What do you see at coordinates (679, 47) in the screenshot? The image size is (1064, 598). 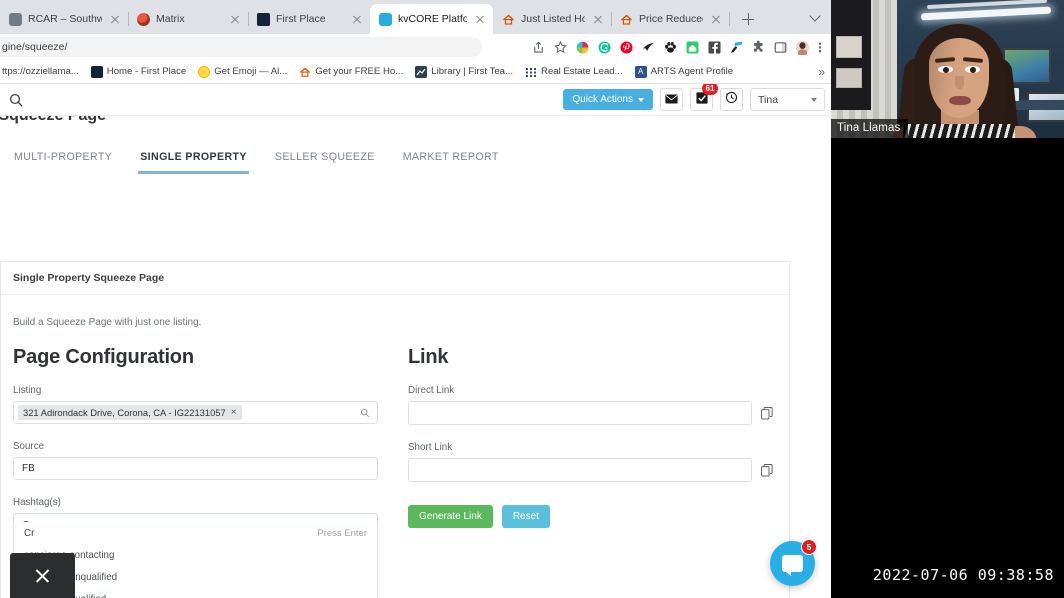 I see `omnibox-actions` at bounding box center [679, 47].